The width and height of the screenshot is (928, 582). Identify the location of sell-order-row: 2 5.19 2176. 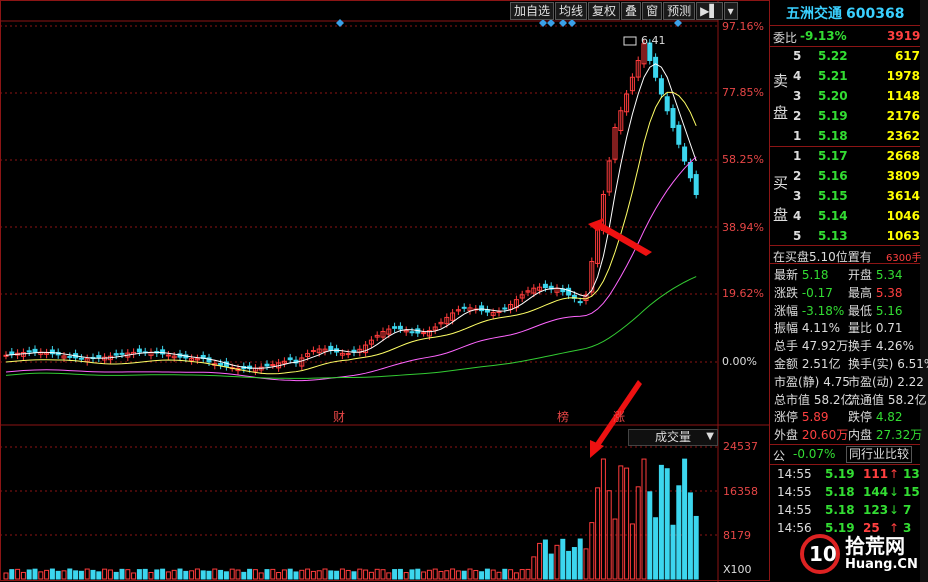
(856, 119).